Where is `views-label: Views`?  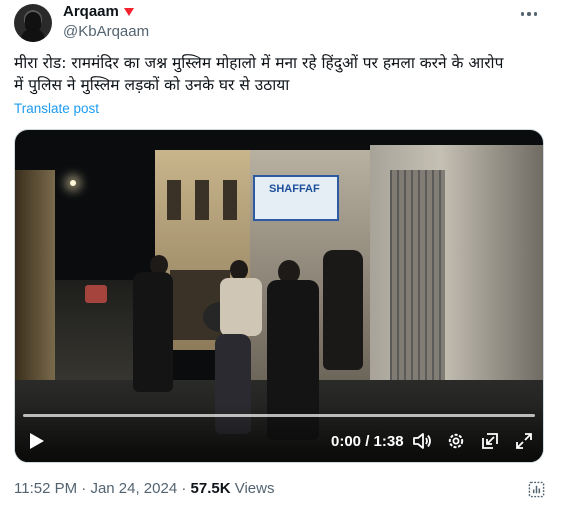 views-label: Views is located at coordinates (254, 488).